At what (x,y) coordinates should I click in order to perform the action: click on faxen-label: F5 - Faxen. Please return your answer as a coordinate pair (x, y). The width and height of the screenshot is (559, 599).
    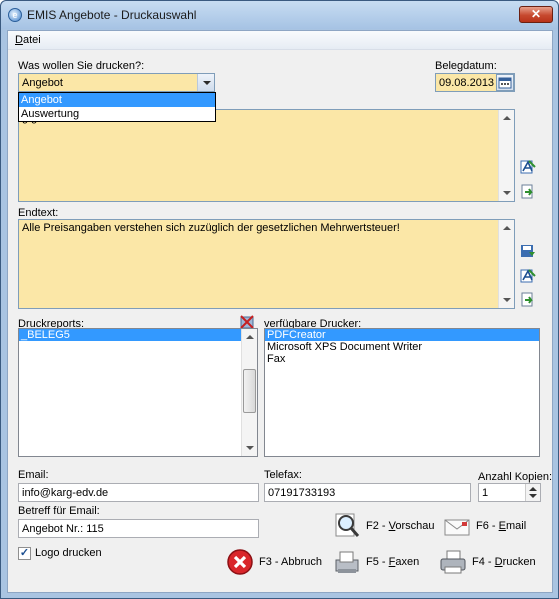
    Looking at the image, I should click on (393, 562).